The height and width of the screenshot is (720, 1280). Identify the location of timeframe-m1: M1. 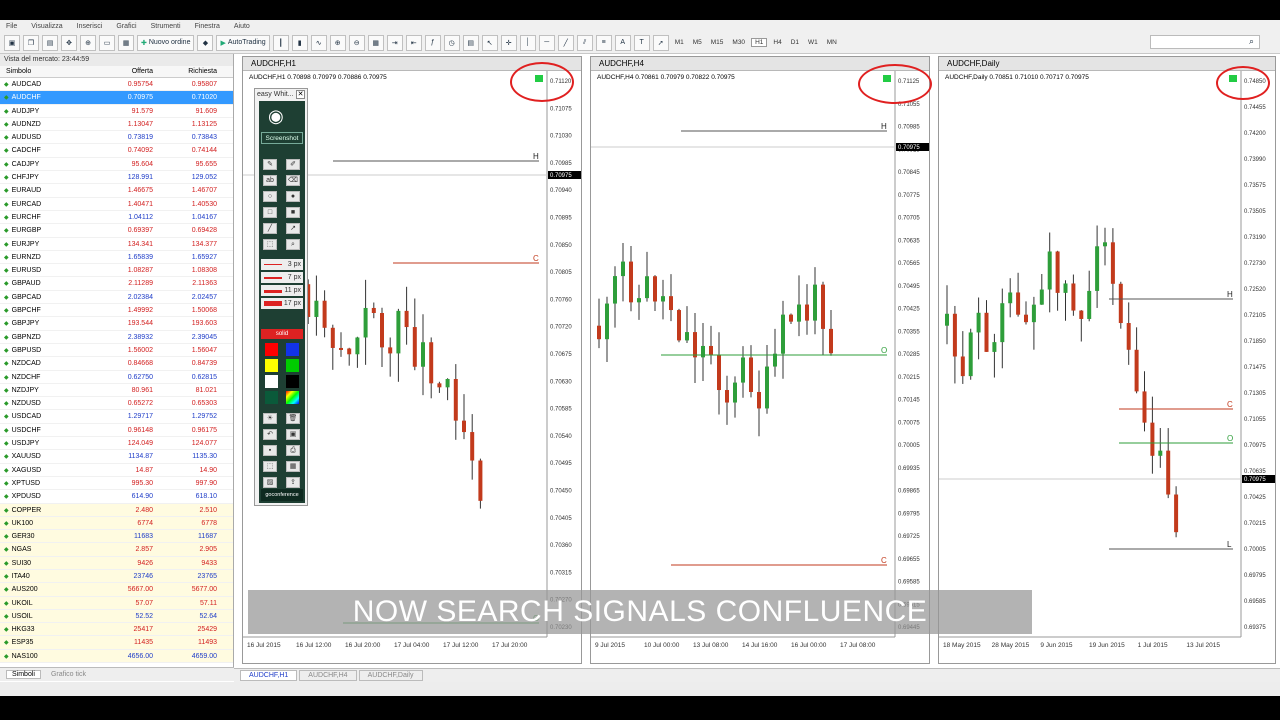
(679, 42).